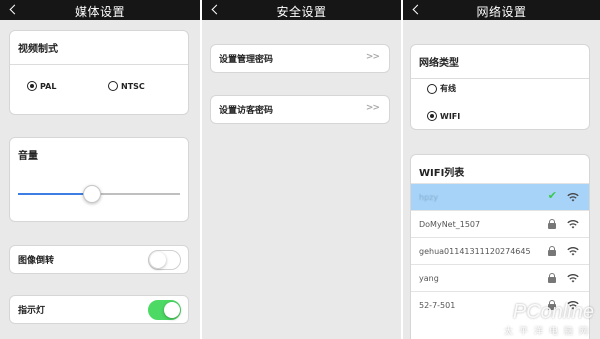  Describe the element at coordinates (553, 312) in the screenshot. I see `watermark-brand: PConline` at that location.